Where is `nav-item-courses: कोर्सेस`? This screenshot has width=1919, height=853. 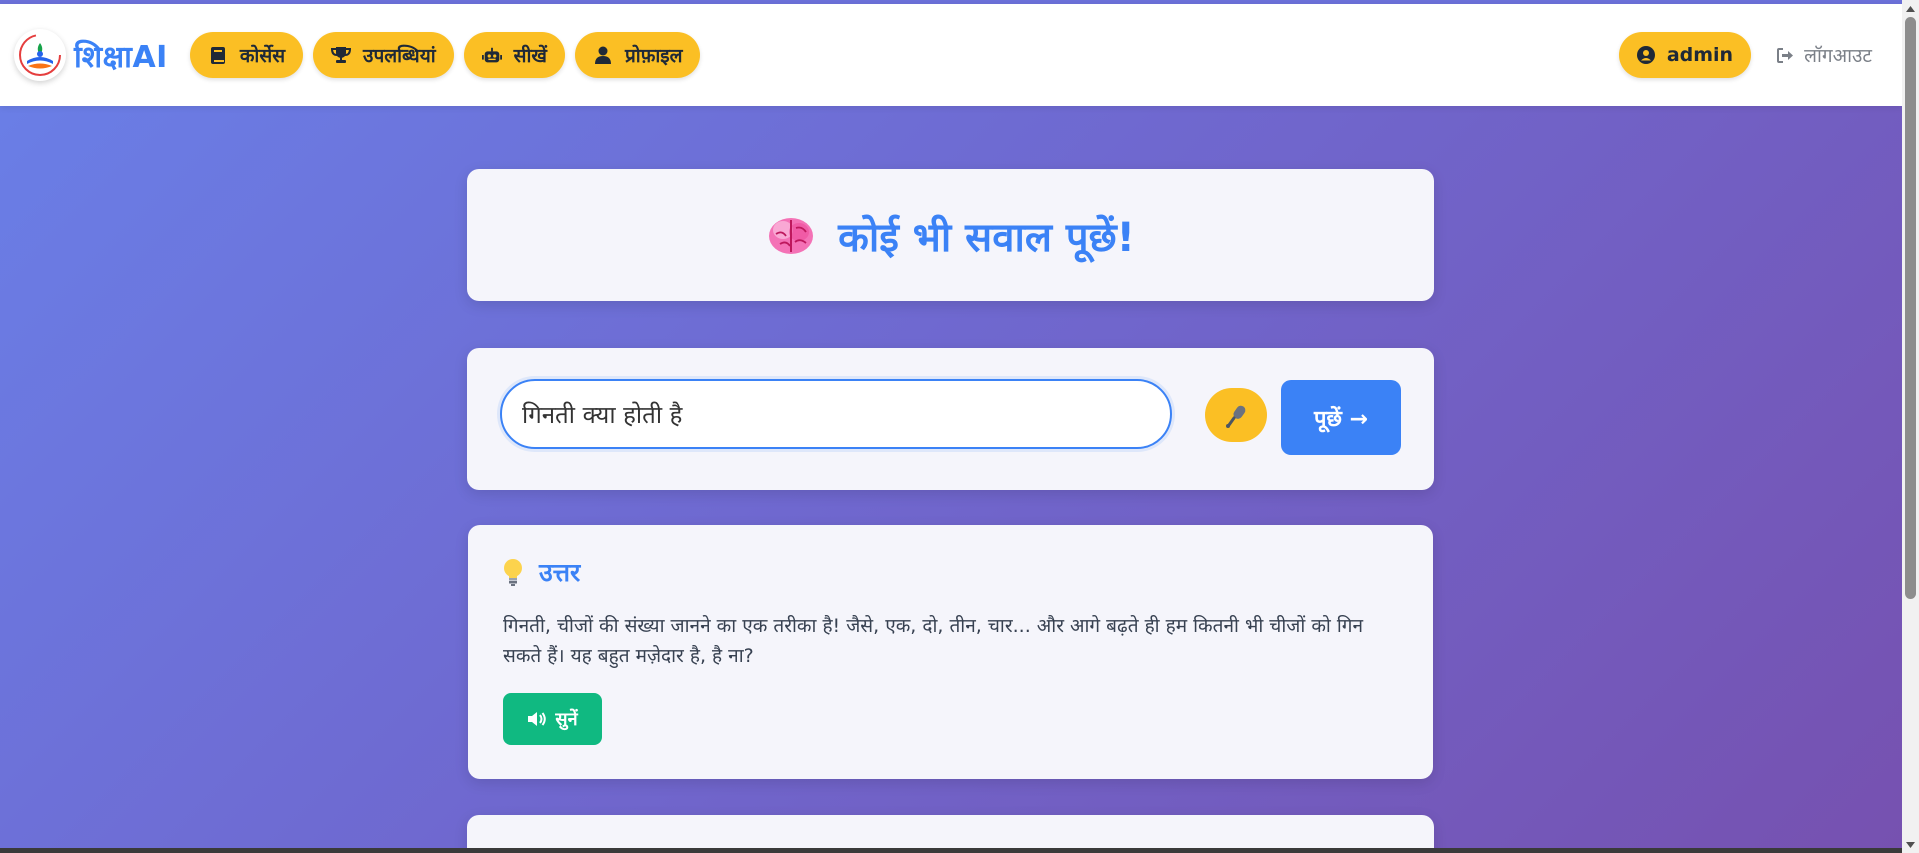 nav-item-courses: कोर्सेस is located at coordinates (246, 55).